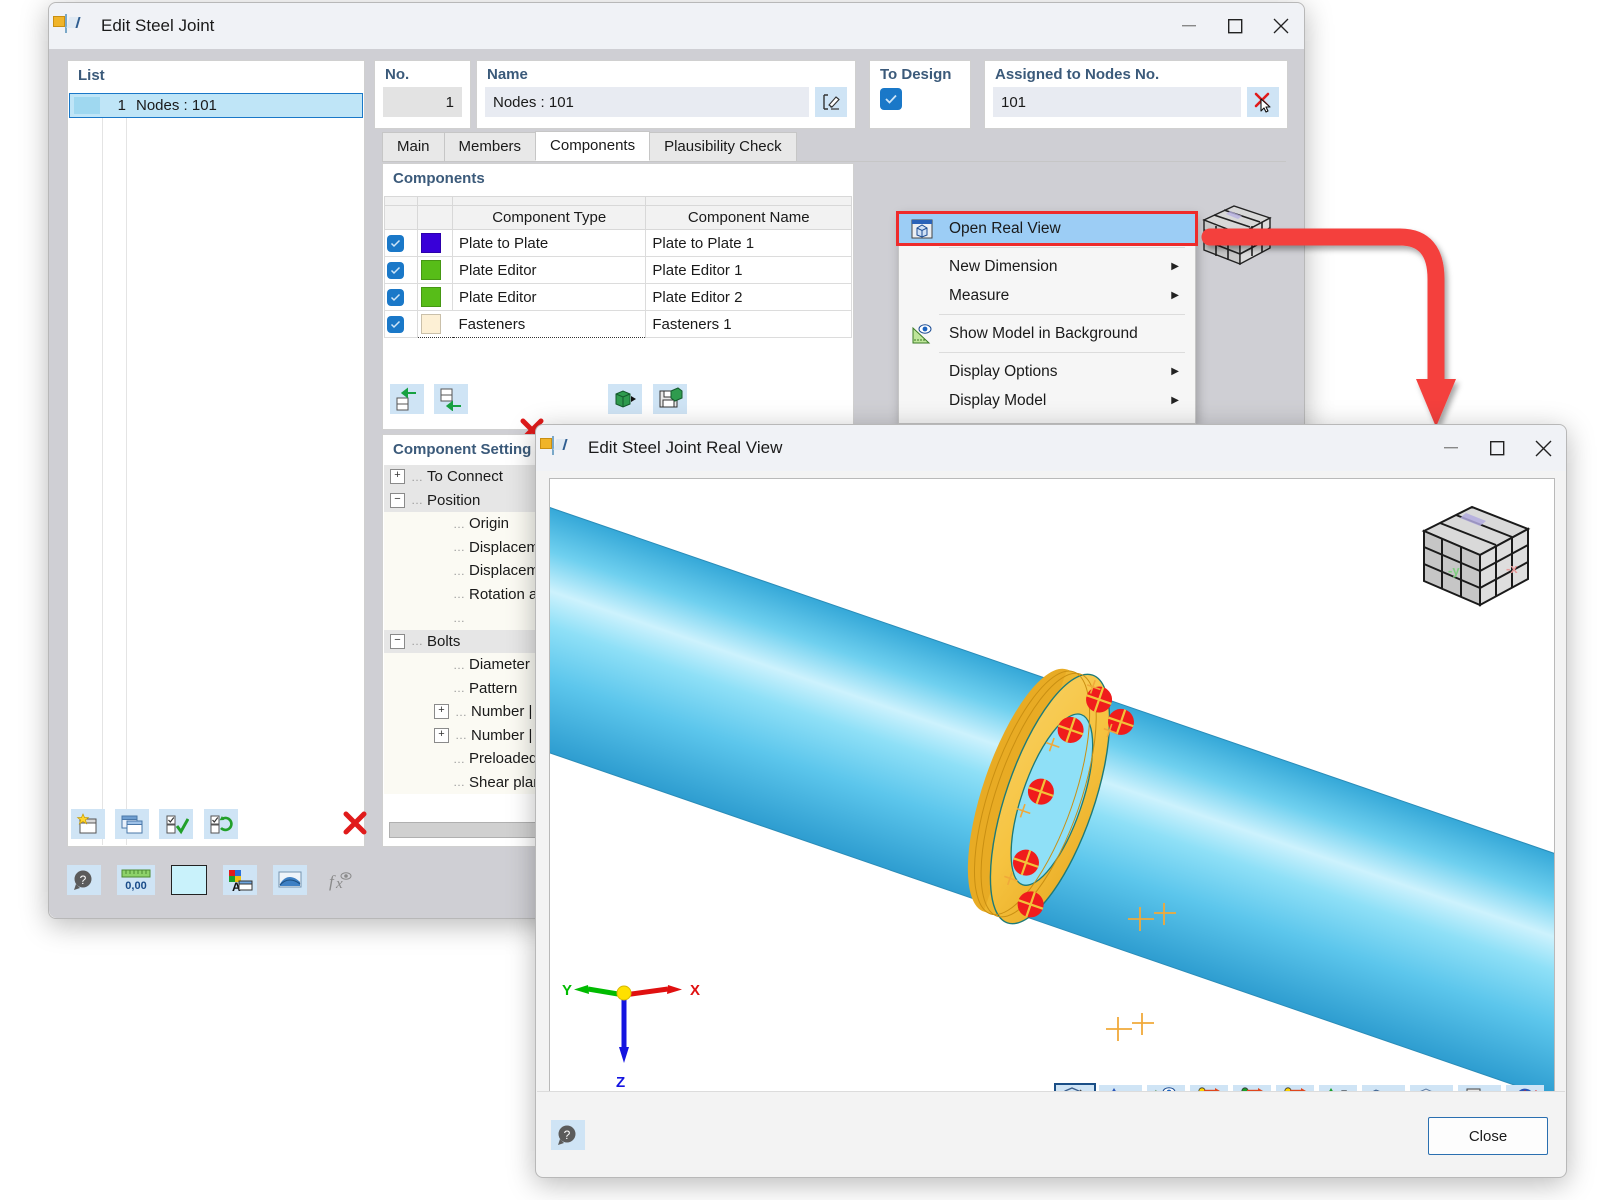 This screenshot has width=1600, height=1200. Describe the element at coordinates (407, 399) in the screenshot. I see `move-component-up-icon` at that location.